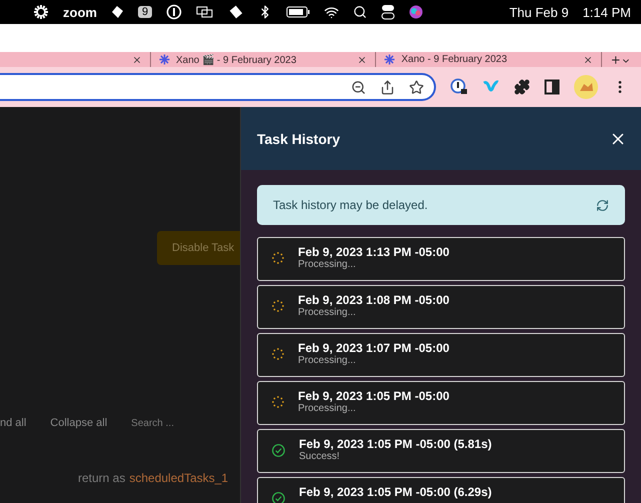  Describe the element at coordinates (298, 138) in the screenshot. I see `panel-title: Task History` at that location.